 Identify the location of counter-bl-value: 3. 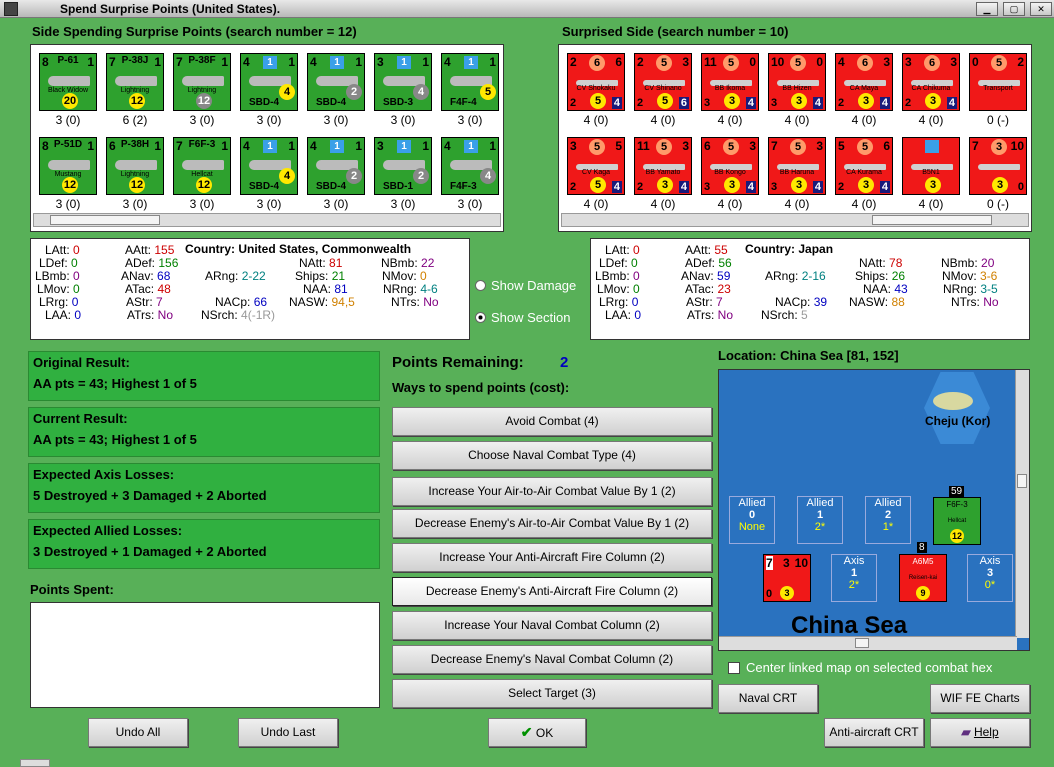
(774, 187).